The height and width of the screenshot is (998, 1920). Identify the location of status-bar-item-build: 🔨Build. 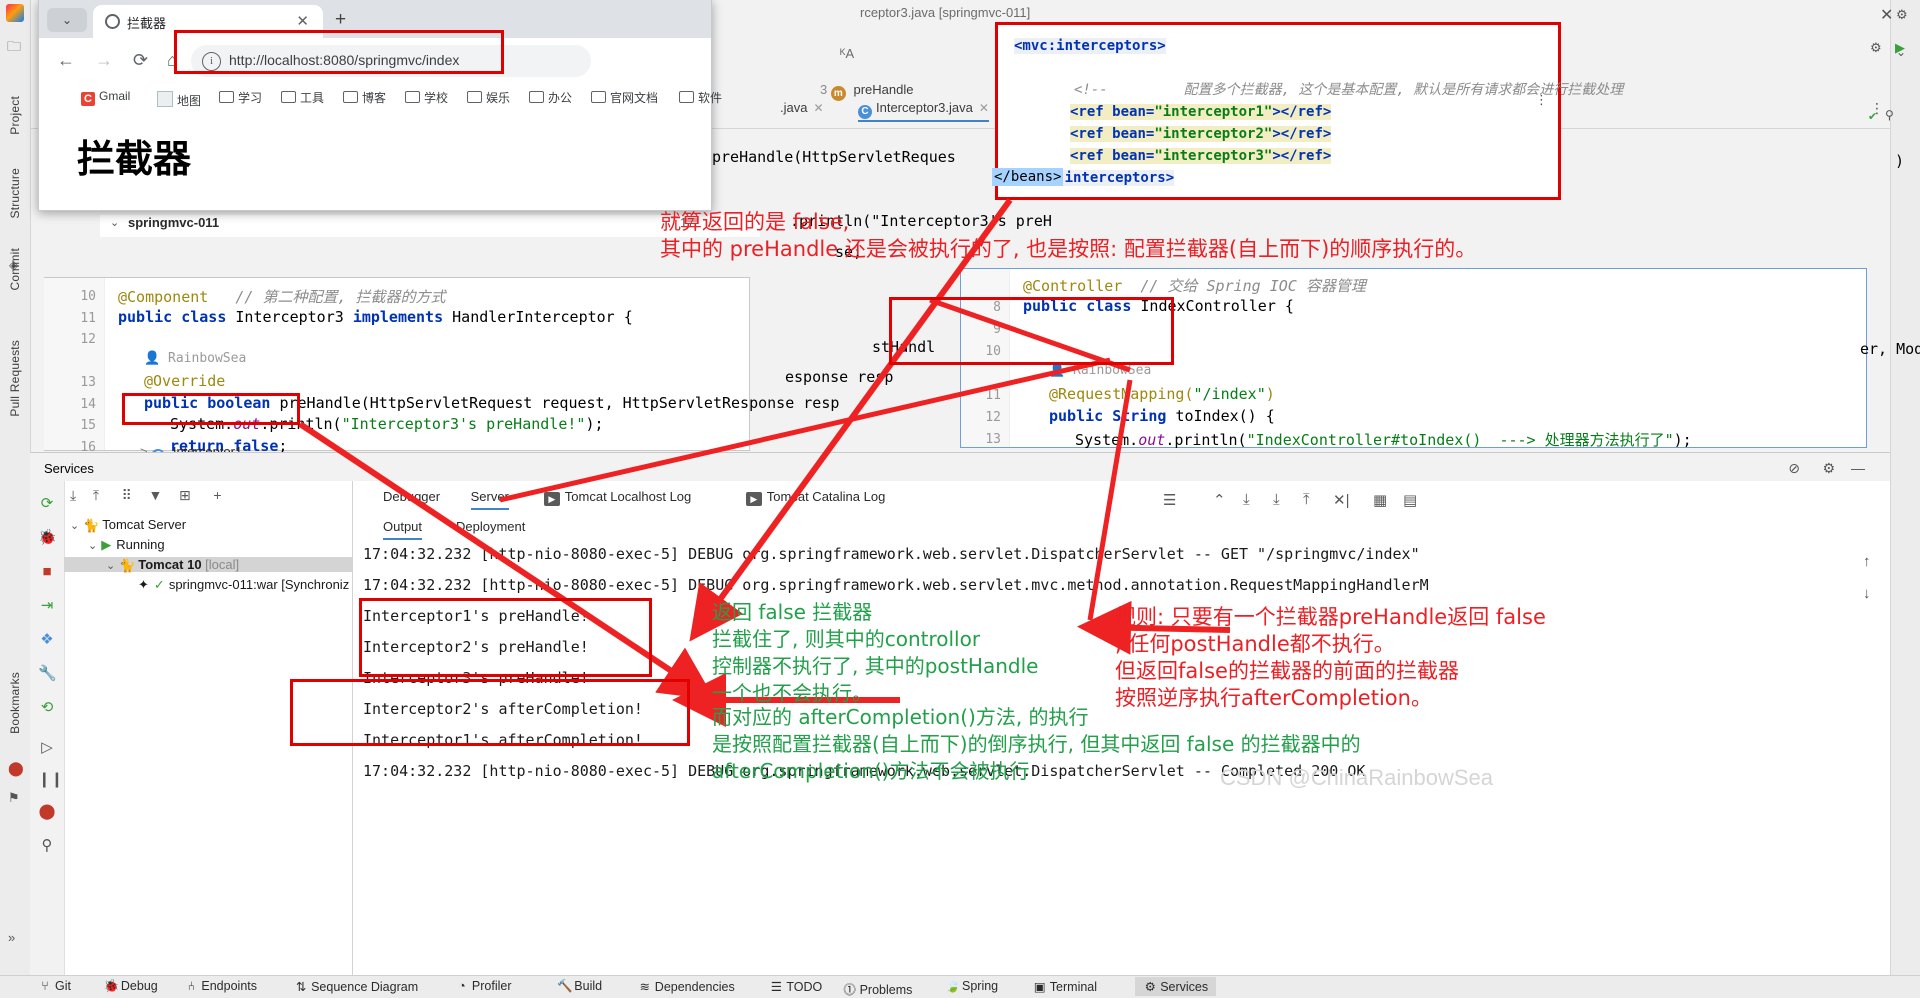
(579, 986).